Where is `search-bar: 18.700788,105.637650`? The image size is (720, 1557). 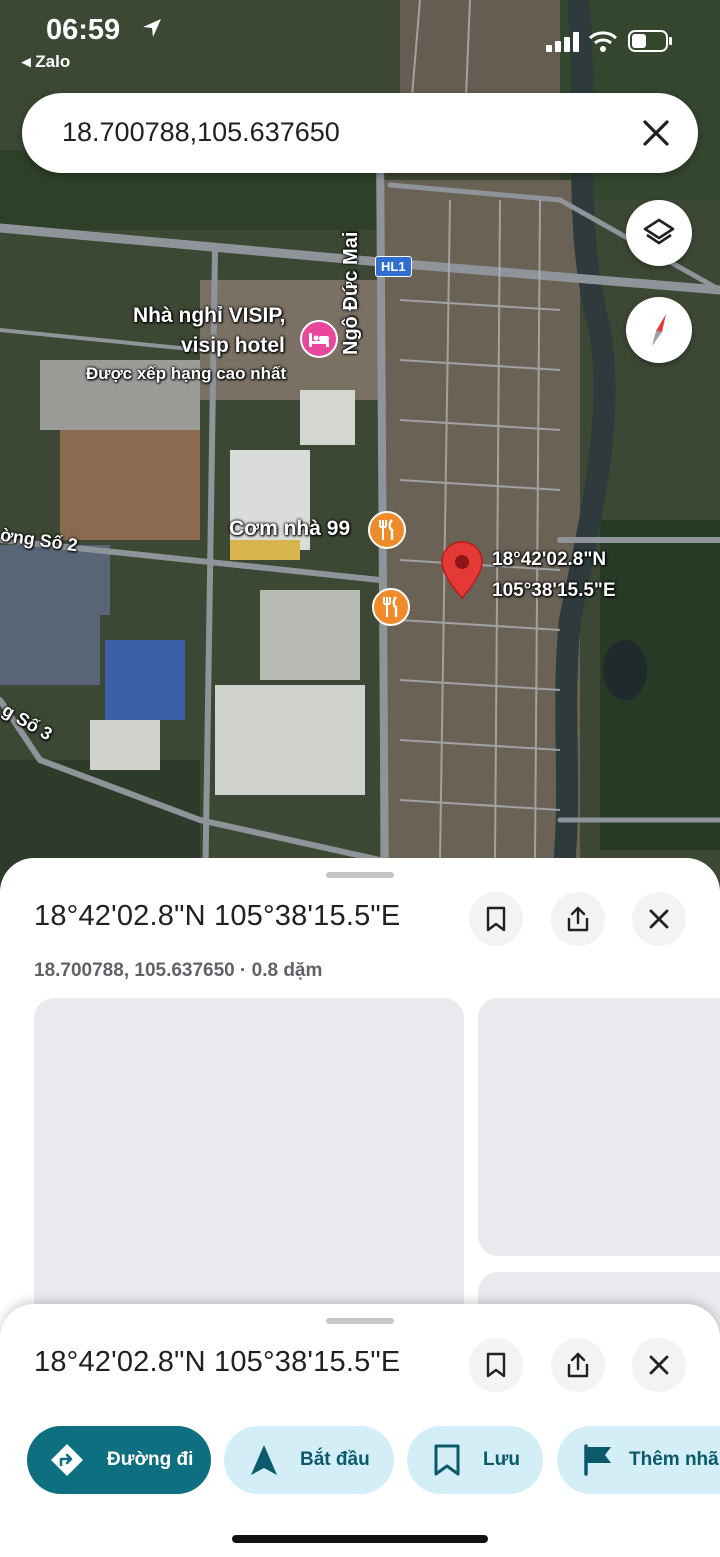 search-bar: 18.700788,105.637650 is located at coordinates (360, 133).